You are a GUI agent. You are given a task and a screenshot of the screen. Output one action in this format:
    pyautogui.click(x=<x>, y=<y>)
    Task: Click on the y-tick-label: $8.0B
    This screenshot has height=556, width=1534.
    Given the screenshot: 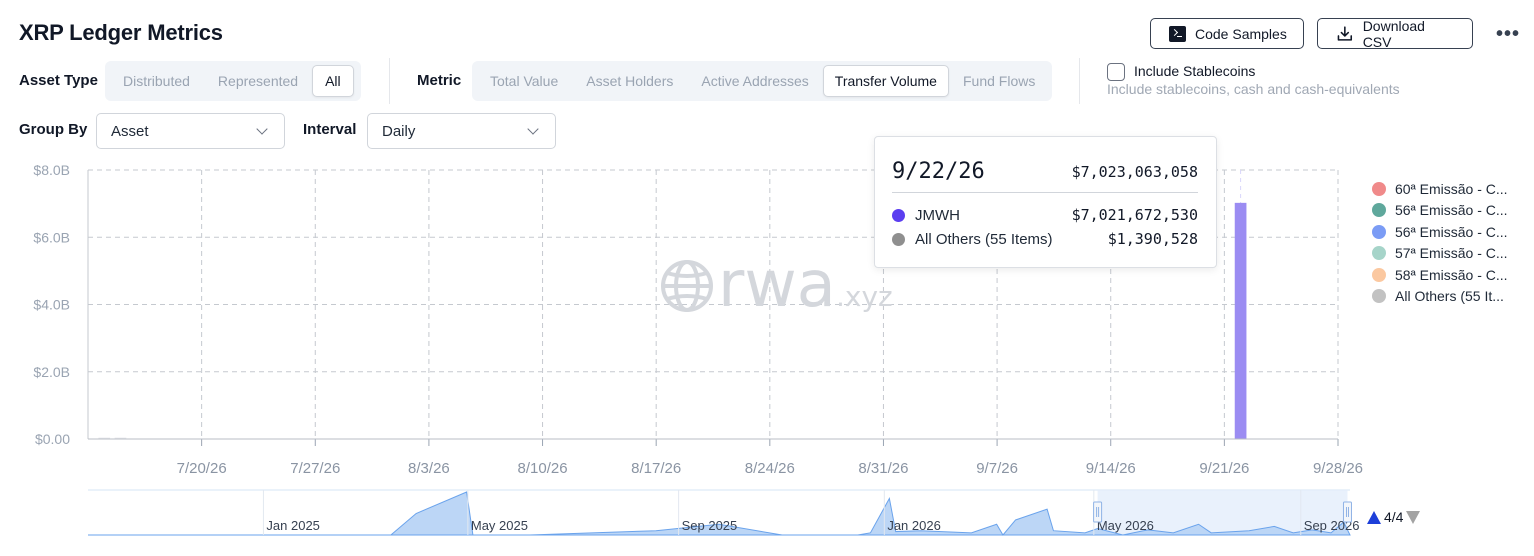 What is the action you would take?
    pyautogui.click(x=51, y=170)
    